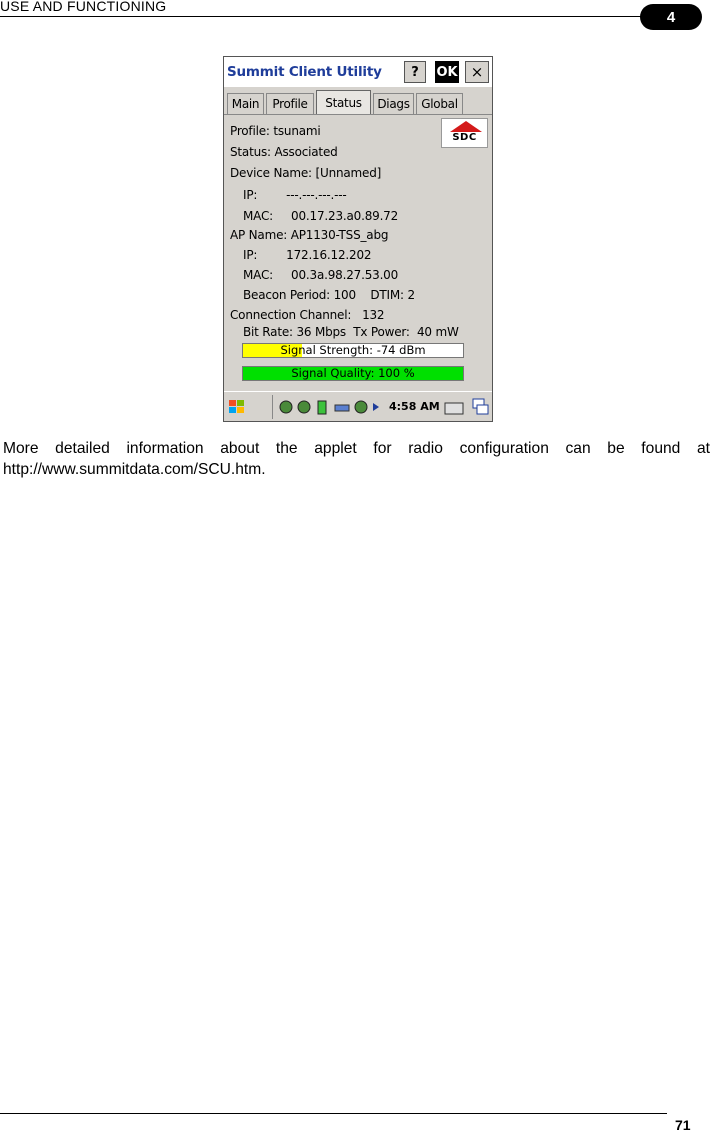 The width and height of the screenshot is (710, 1133). What do you see at coordinates (286, 407) in the screenshot?
I see `network-icon` at bounding box center [286, 407].